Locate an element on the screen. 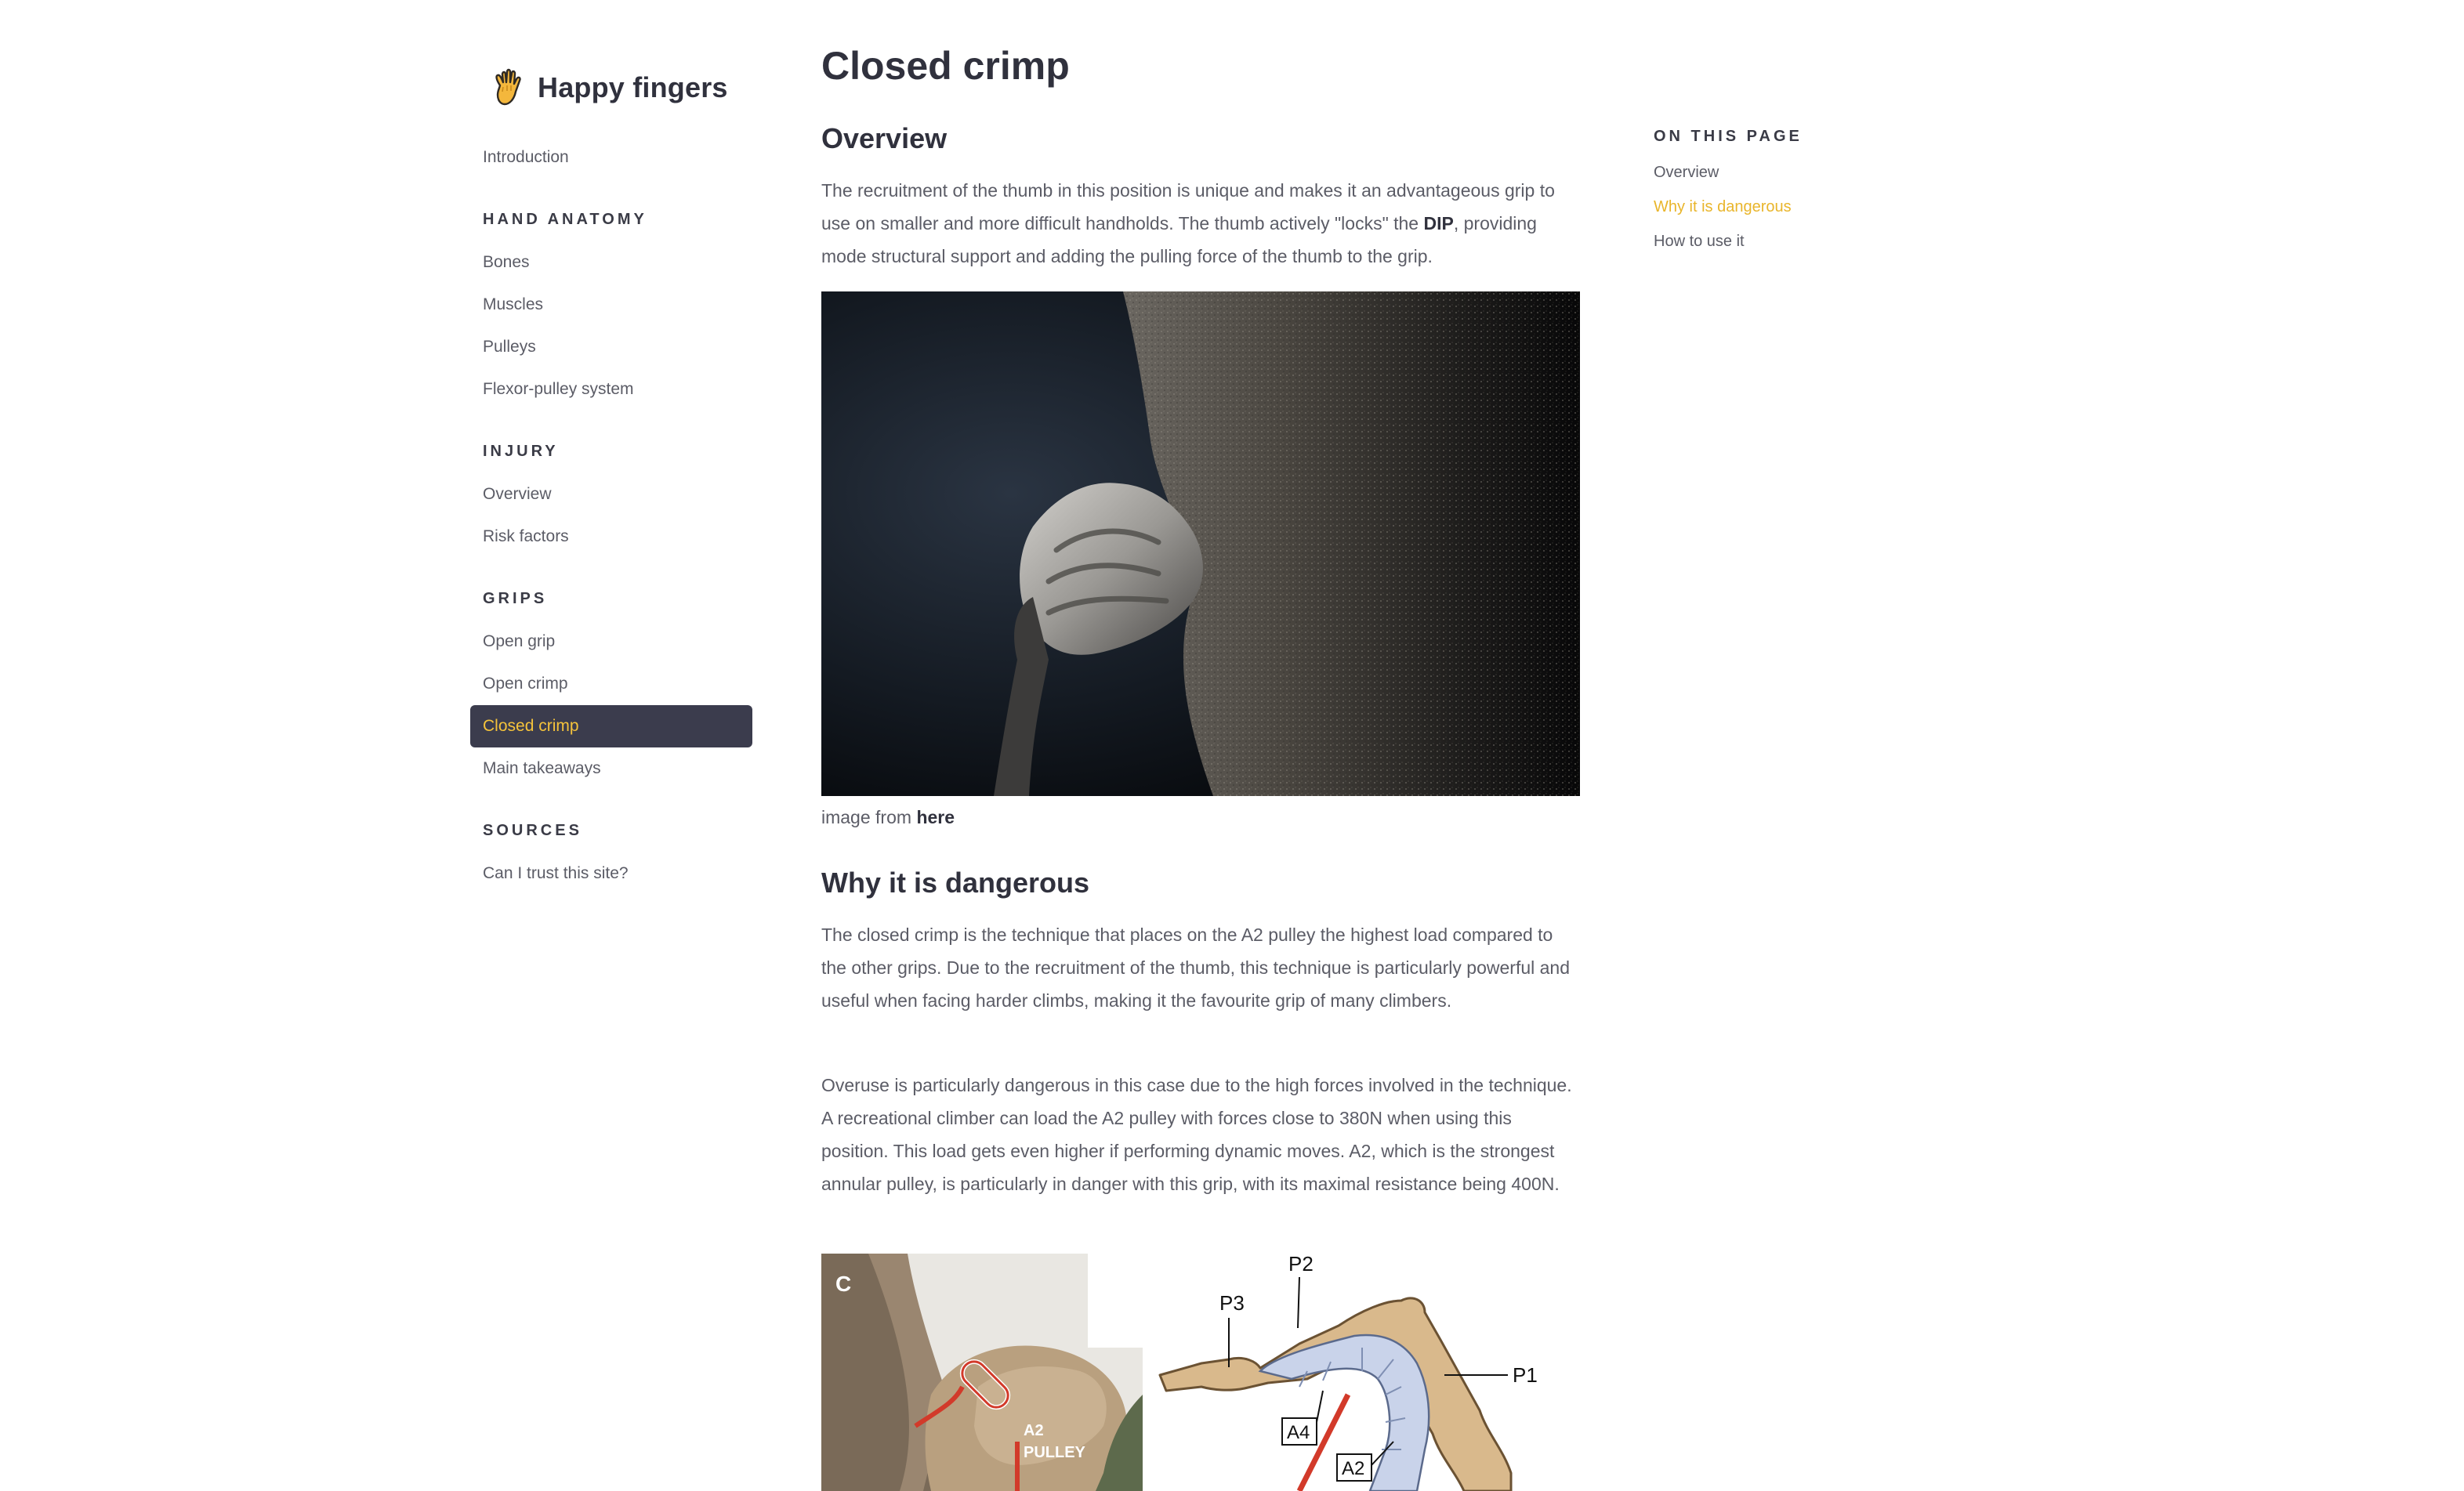  panel-letter: C is located at coordinates (843, 1284).